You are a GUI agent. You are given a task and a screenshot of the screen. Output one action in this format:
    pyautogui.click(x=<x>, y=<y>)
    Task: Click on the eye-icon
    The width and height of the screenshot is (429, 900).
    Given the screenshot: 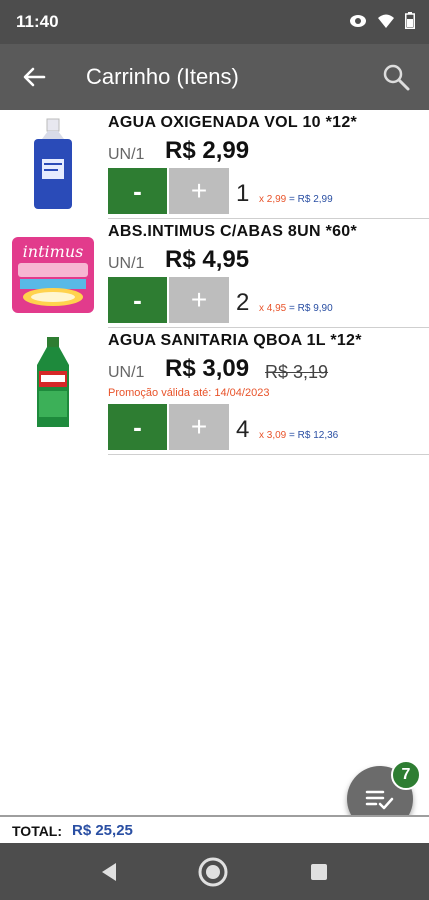 What is the action you would take?
    pyautogui.click(x=358, y=20)
    